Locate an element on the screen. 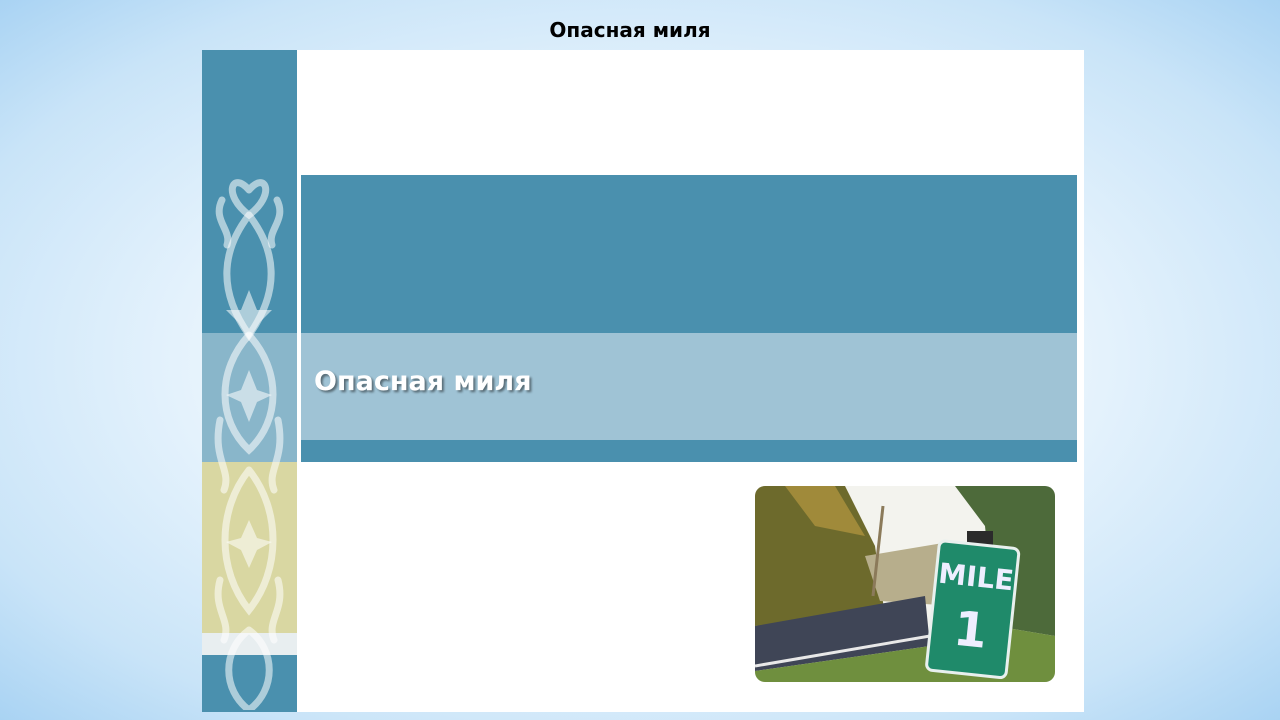 The width and height of the screenshot is (1280, 720). title-band-bottom is located at coordinates (689, 451).